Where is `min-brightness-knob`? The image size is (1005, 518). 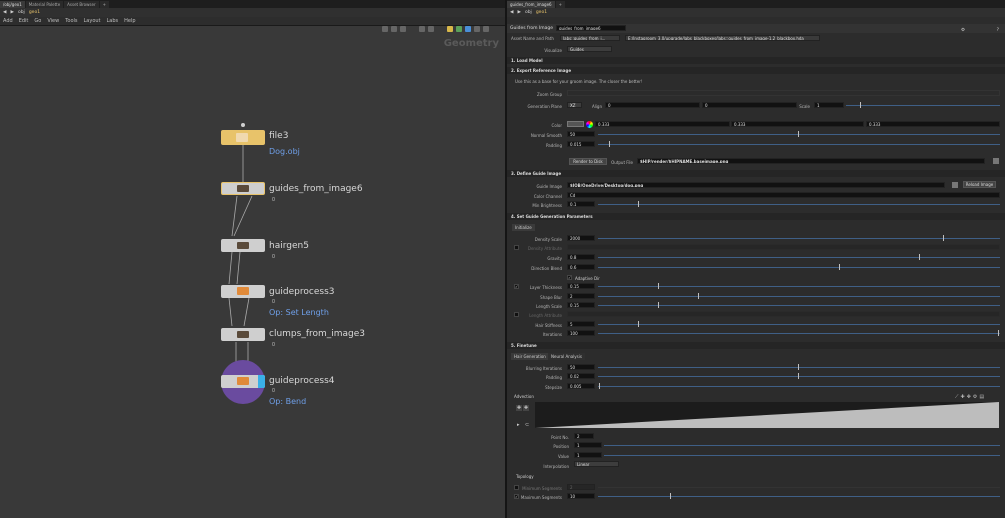 min-brightness-knob is located at coordinates (638, 204).